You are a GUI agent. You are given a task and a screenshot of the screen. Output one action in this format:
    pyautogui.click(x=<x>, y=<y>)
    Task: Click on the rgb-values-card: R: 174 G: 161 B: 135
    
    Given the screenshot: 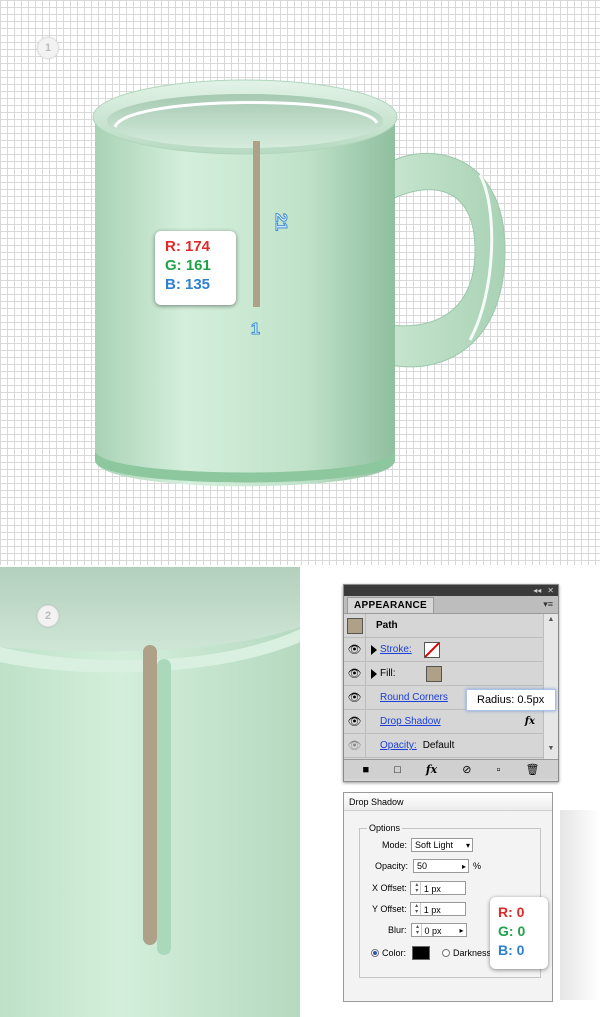 What is the action you would take?
    pyautogui.click(x=195, y=268)
    